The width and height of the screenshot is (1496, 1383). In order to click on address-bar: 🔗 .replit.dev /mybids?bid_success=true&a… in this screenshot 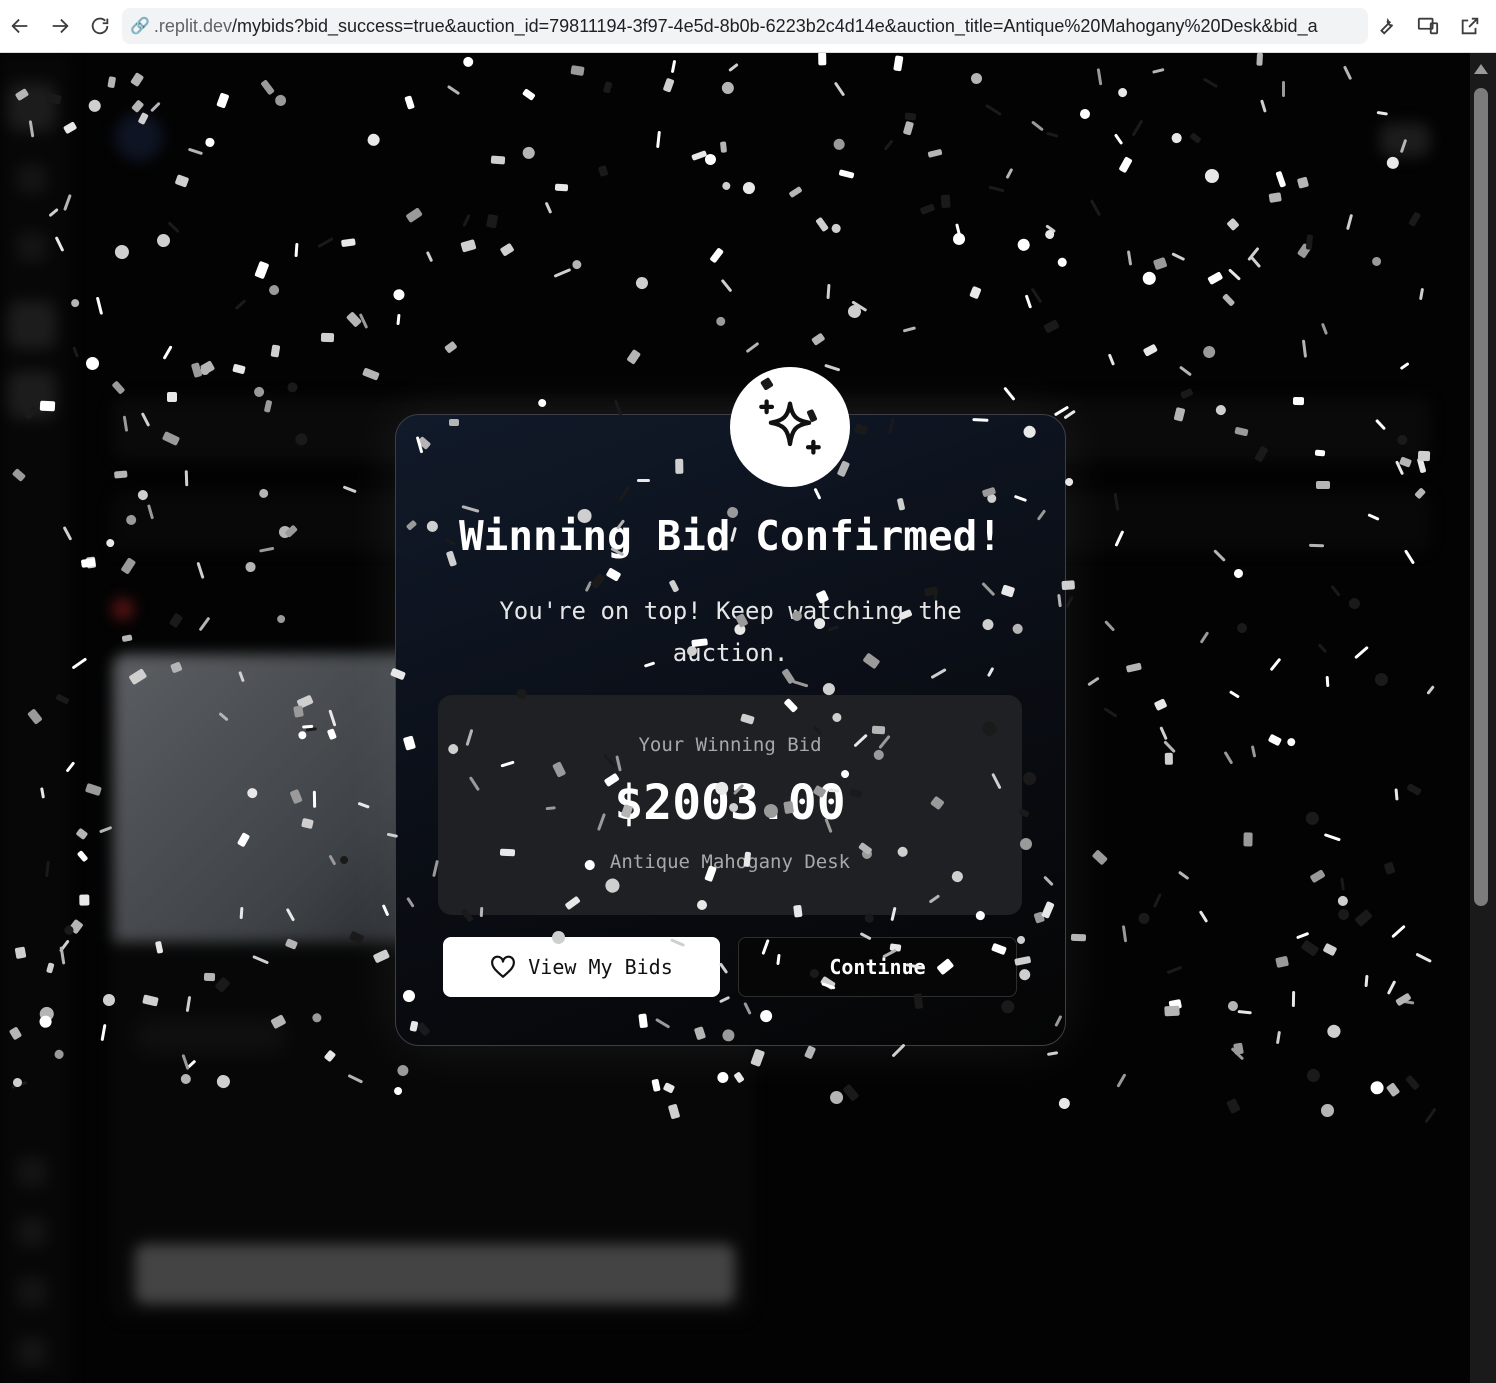, I will do `click(745, 26)`.